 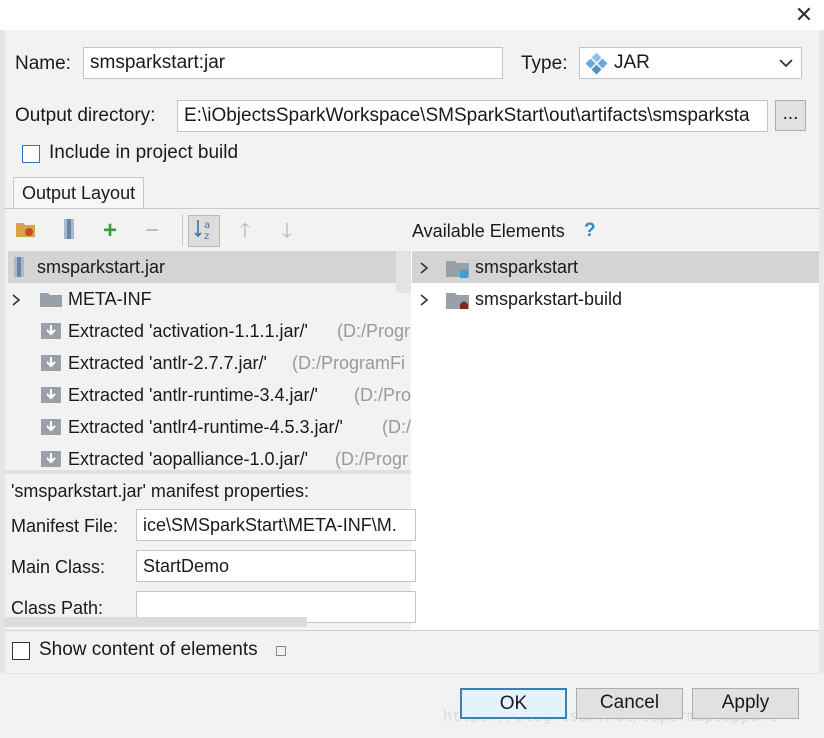 I want to click on apply-button: Apply, so click(x=745, y=703).